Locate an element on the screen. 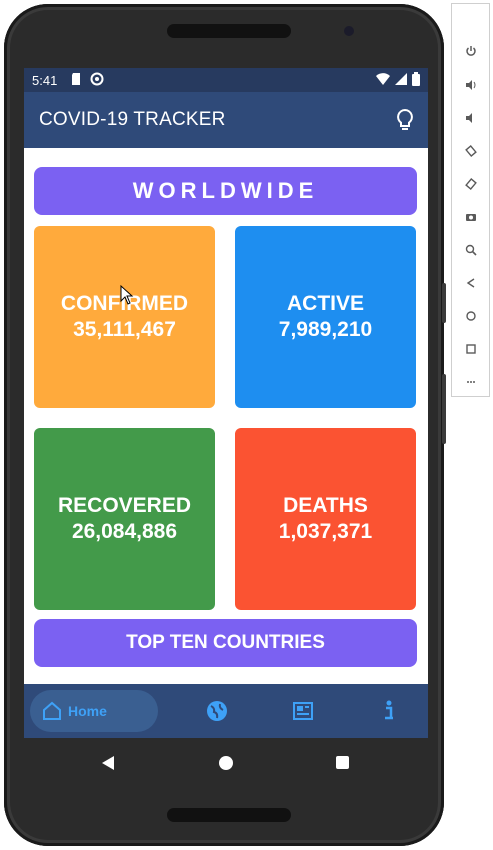 This screenshot has width=493, height=850. worldwide-banner: WORLDWIDE is located at coordinates (225, 191).